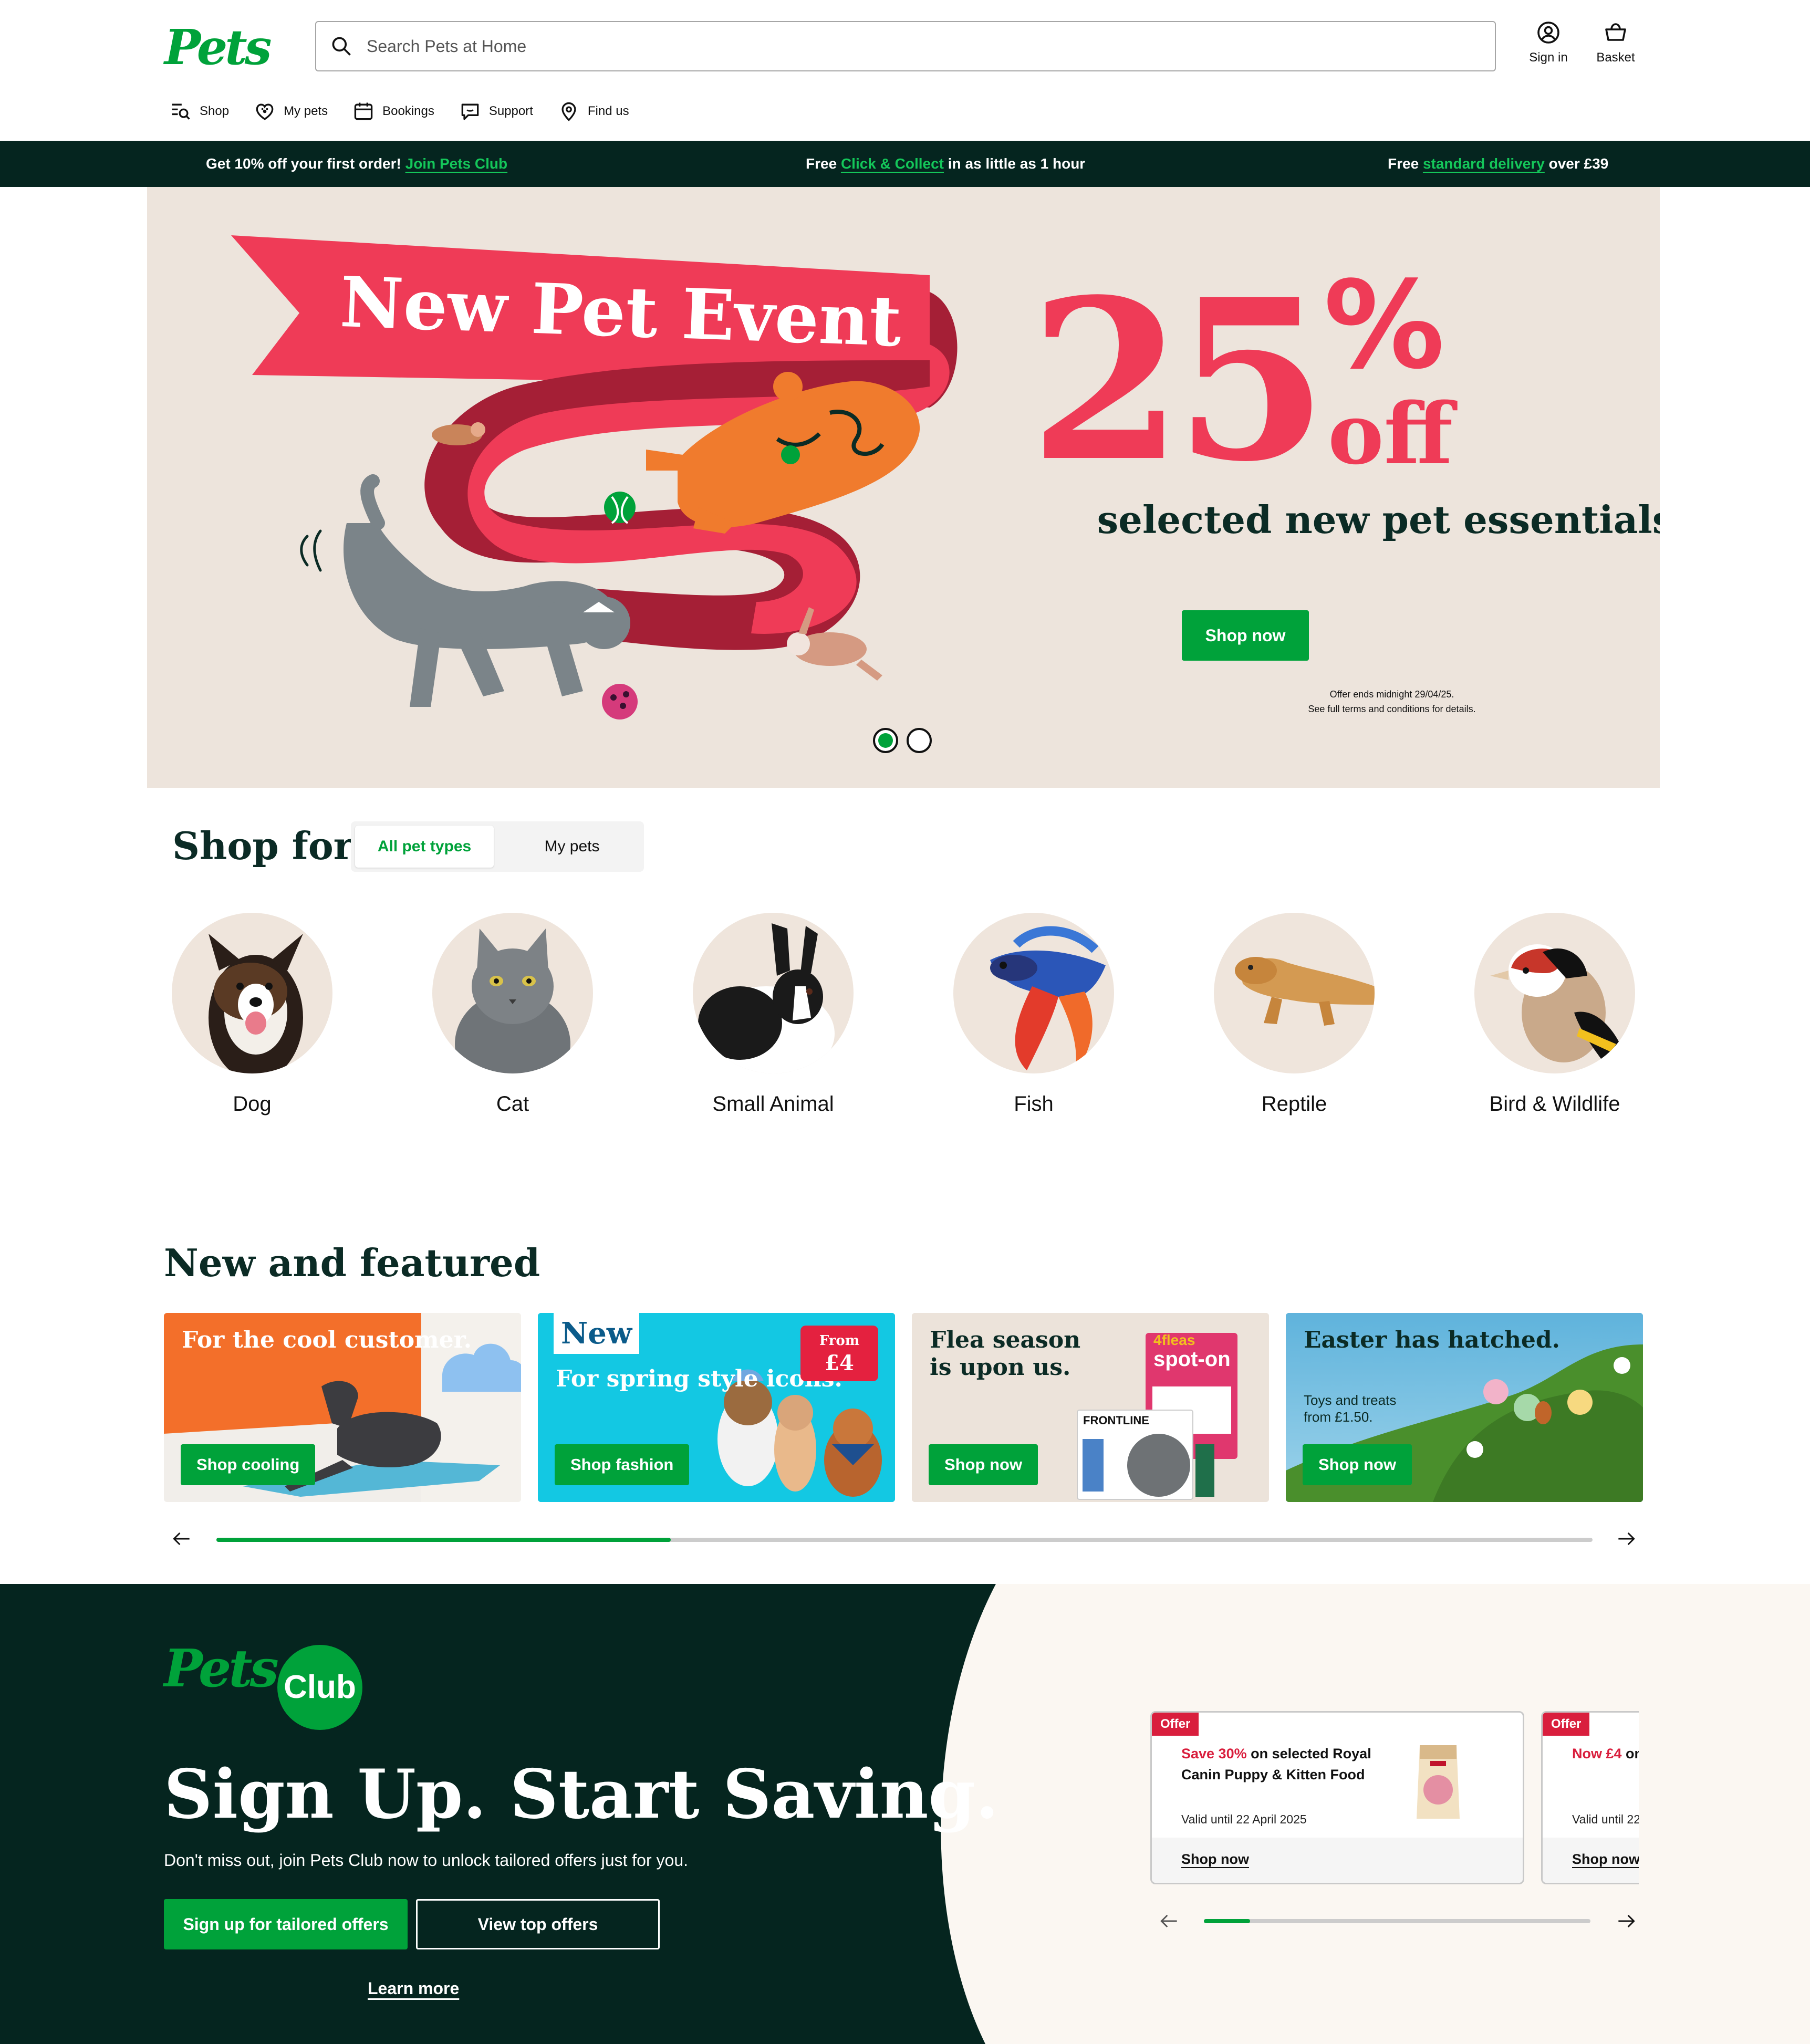  What do you see at coordinates (265, 111) in the screenshot?
I see `heart-paw-icon` at bounding box center [265, 111].